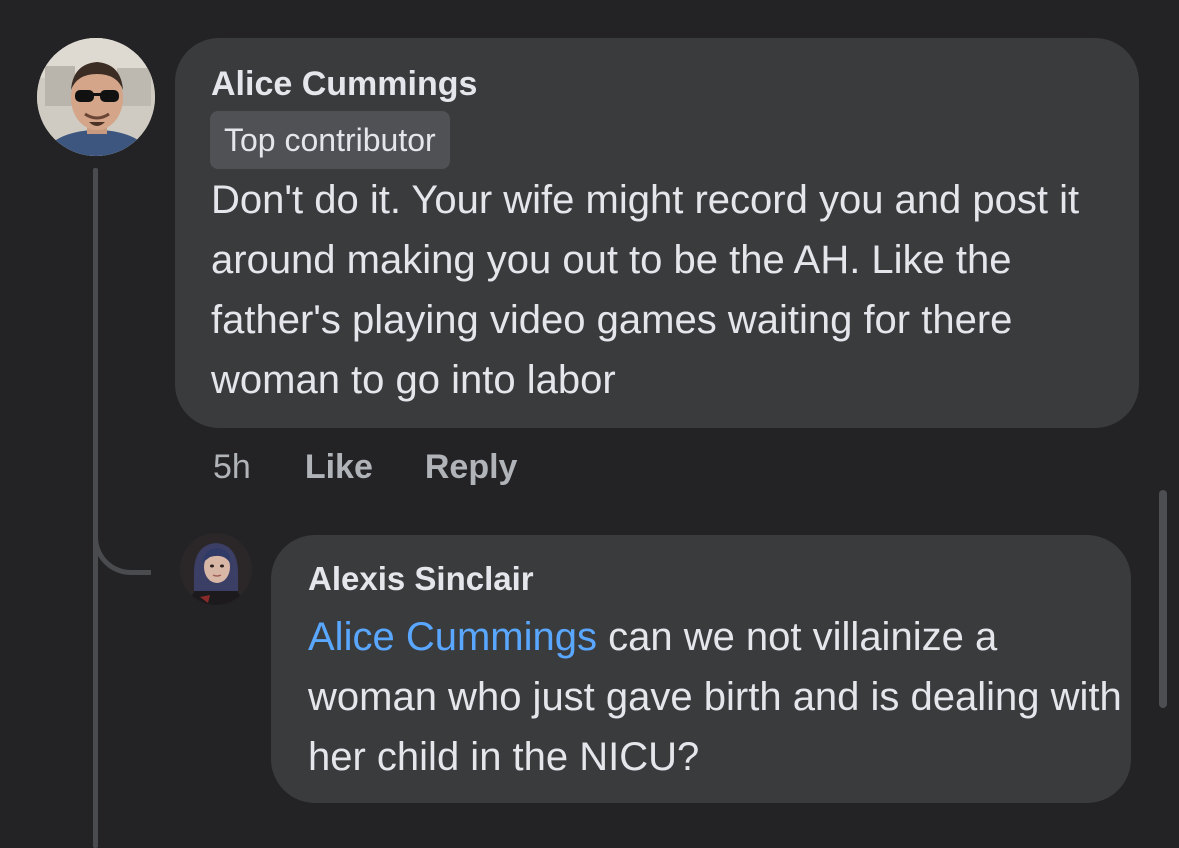  I want to click on mention-link: Alice Cummings, so click(452, 637).